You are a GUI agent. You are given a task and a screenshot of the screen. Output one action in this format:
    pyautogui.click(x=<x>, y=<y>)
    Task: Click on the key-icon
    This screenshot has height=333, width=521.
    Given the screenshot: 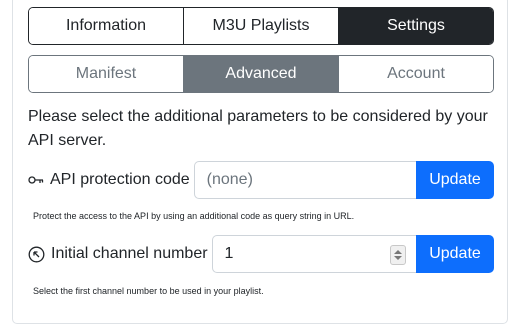 What is the action you would take?
    pyautogui.click(x=36, y=180)
    